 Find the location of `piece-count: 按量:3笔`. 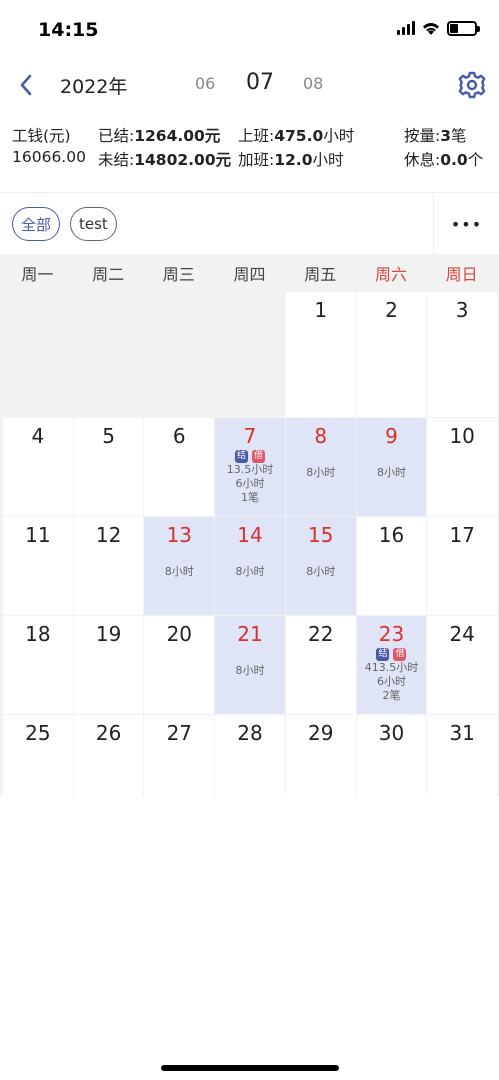

piece-count: 按量:3笔 is located at coordinates (435, 136).